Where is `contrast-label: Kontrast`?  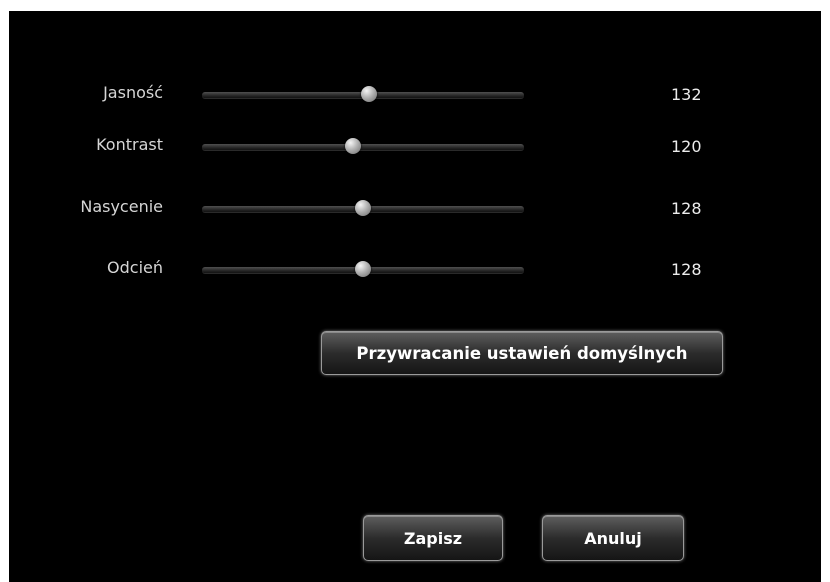 contrast-label: Kontrast is located at coordinates (129, 144).